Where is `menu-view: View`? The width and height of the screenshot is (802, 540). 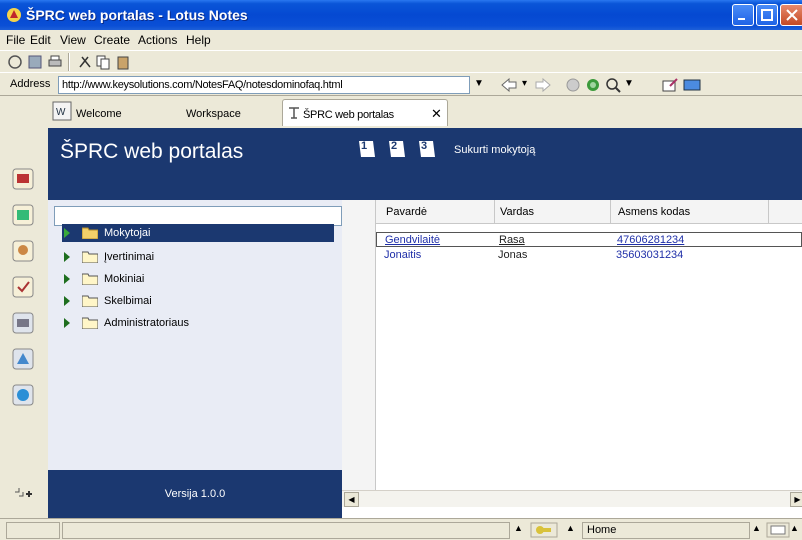 menu-view: View is located at coordinates (73, 40).